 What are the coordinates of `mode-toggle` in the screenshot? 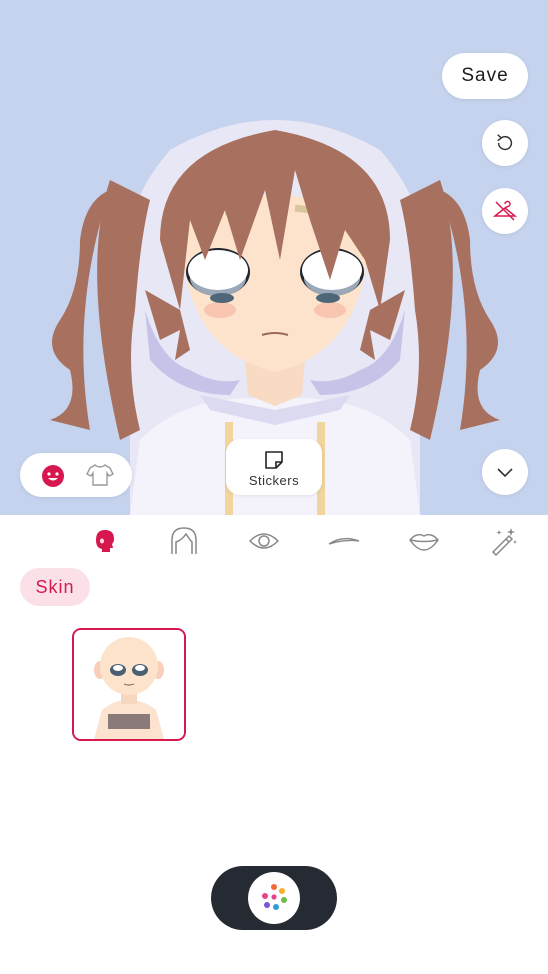 It's located at (76, 475).